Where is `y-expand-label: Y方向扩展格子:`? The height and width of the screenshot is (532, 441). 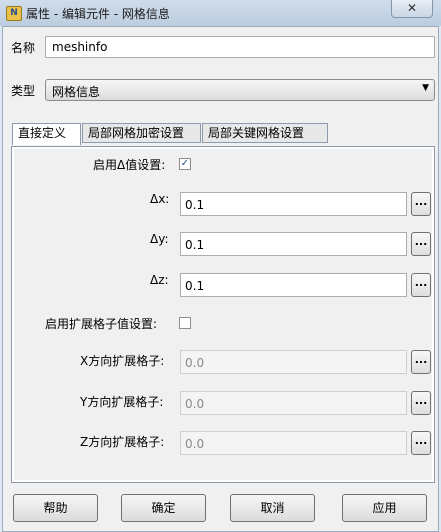
y-expand-label: Y方向扩展格子: is located at coordinates (122, 402).